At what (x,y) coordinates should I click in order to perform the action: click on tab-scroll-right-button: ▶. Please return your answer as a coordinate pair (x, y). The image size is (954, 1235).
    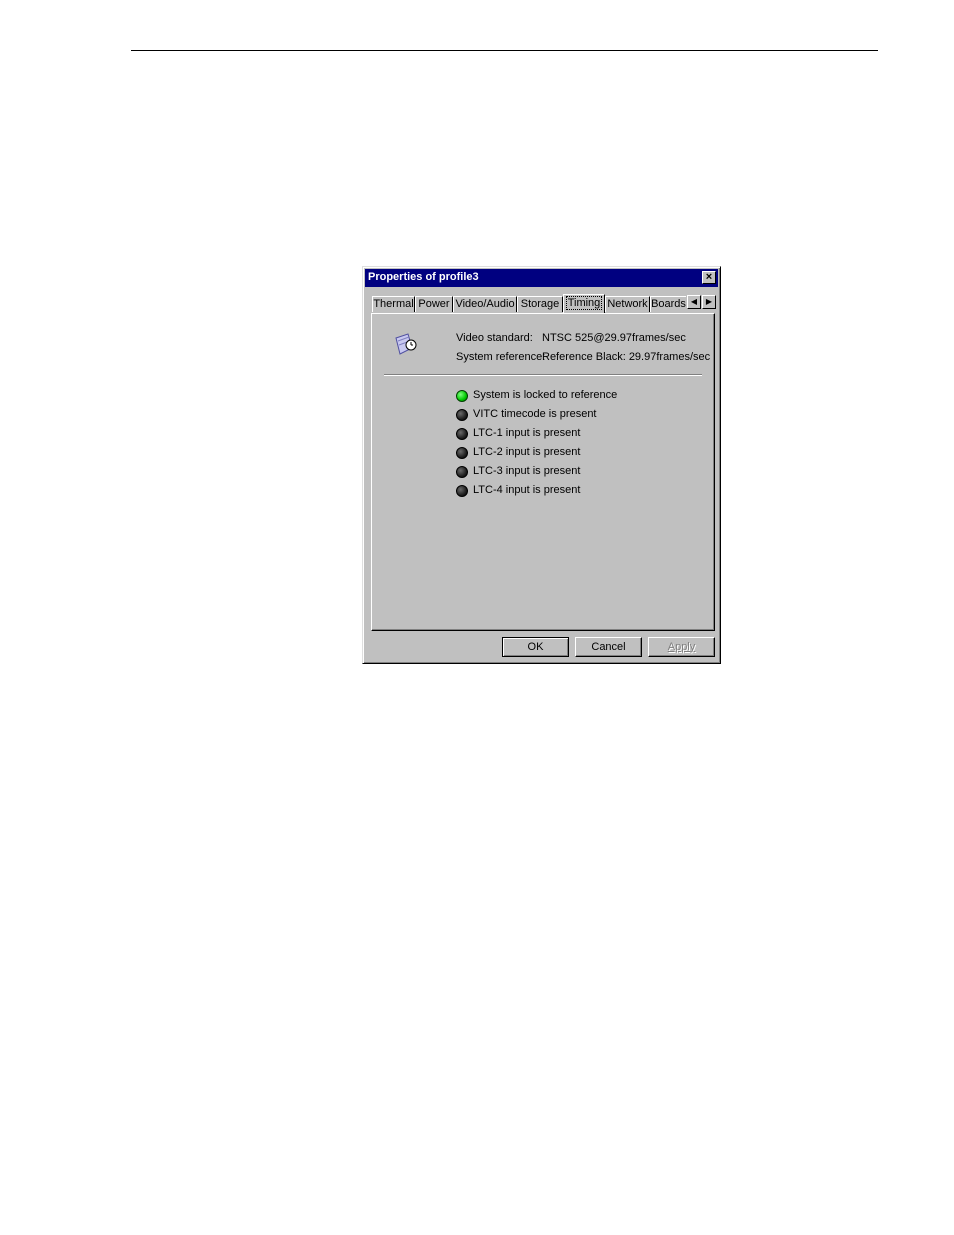
    Looking at the image, I should click on (709, 302).